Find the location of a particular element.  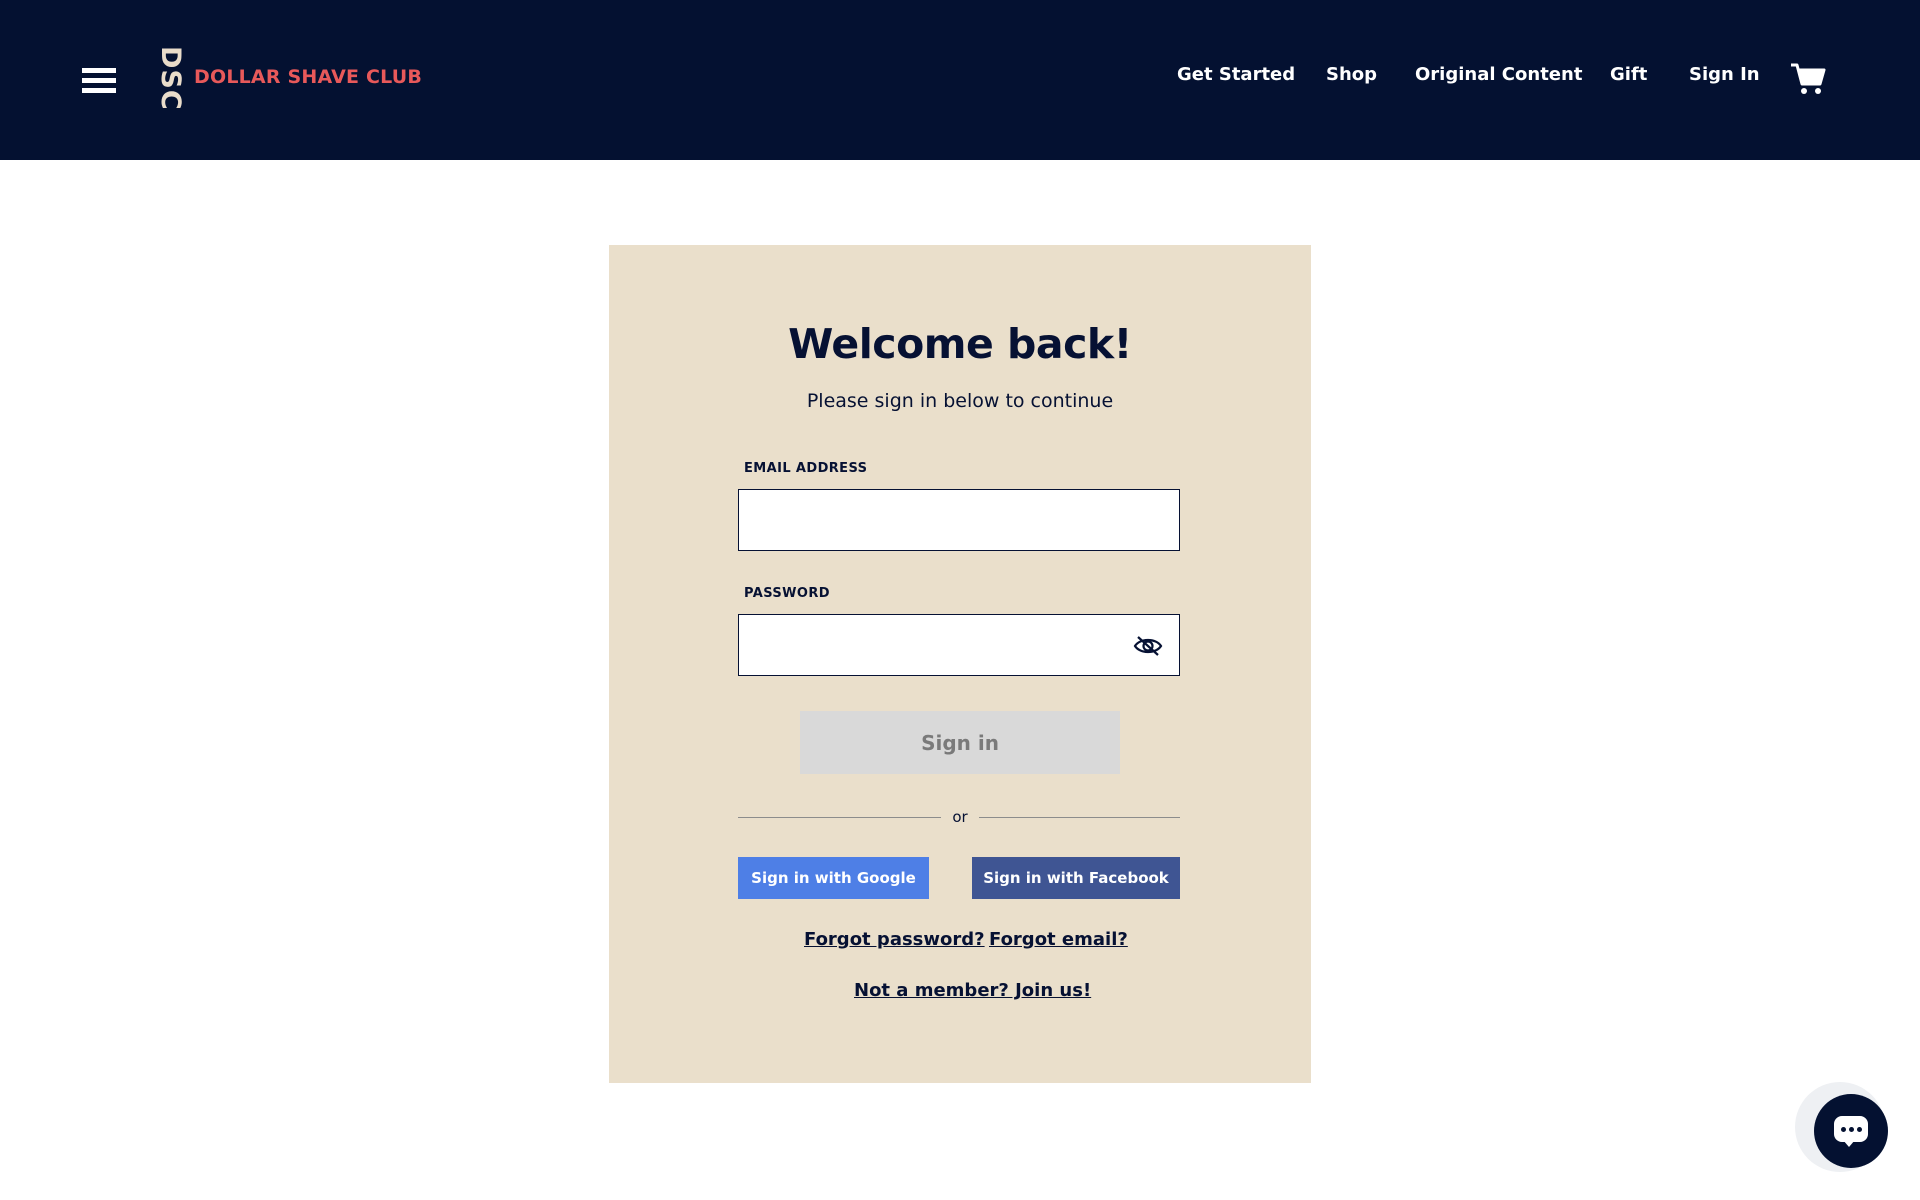

divider-right is located at coordinates (1079, 817).